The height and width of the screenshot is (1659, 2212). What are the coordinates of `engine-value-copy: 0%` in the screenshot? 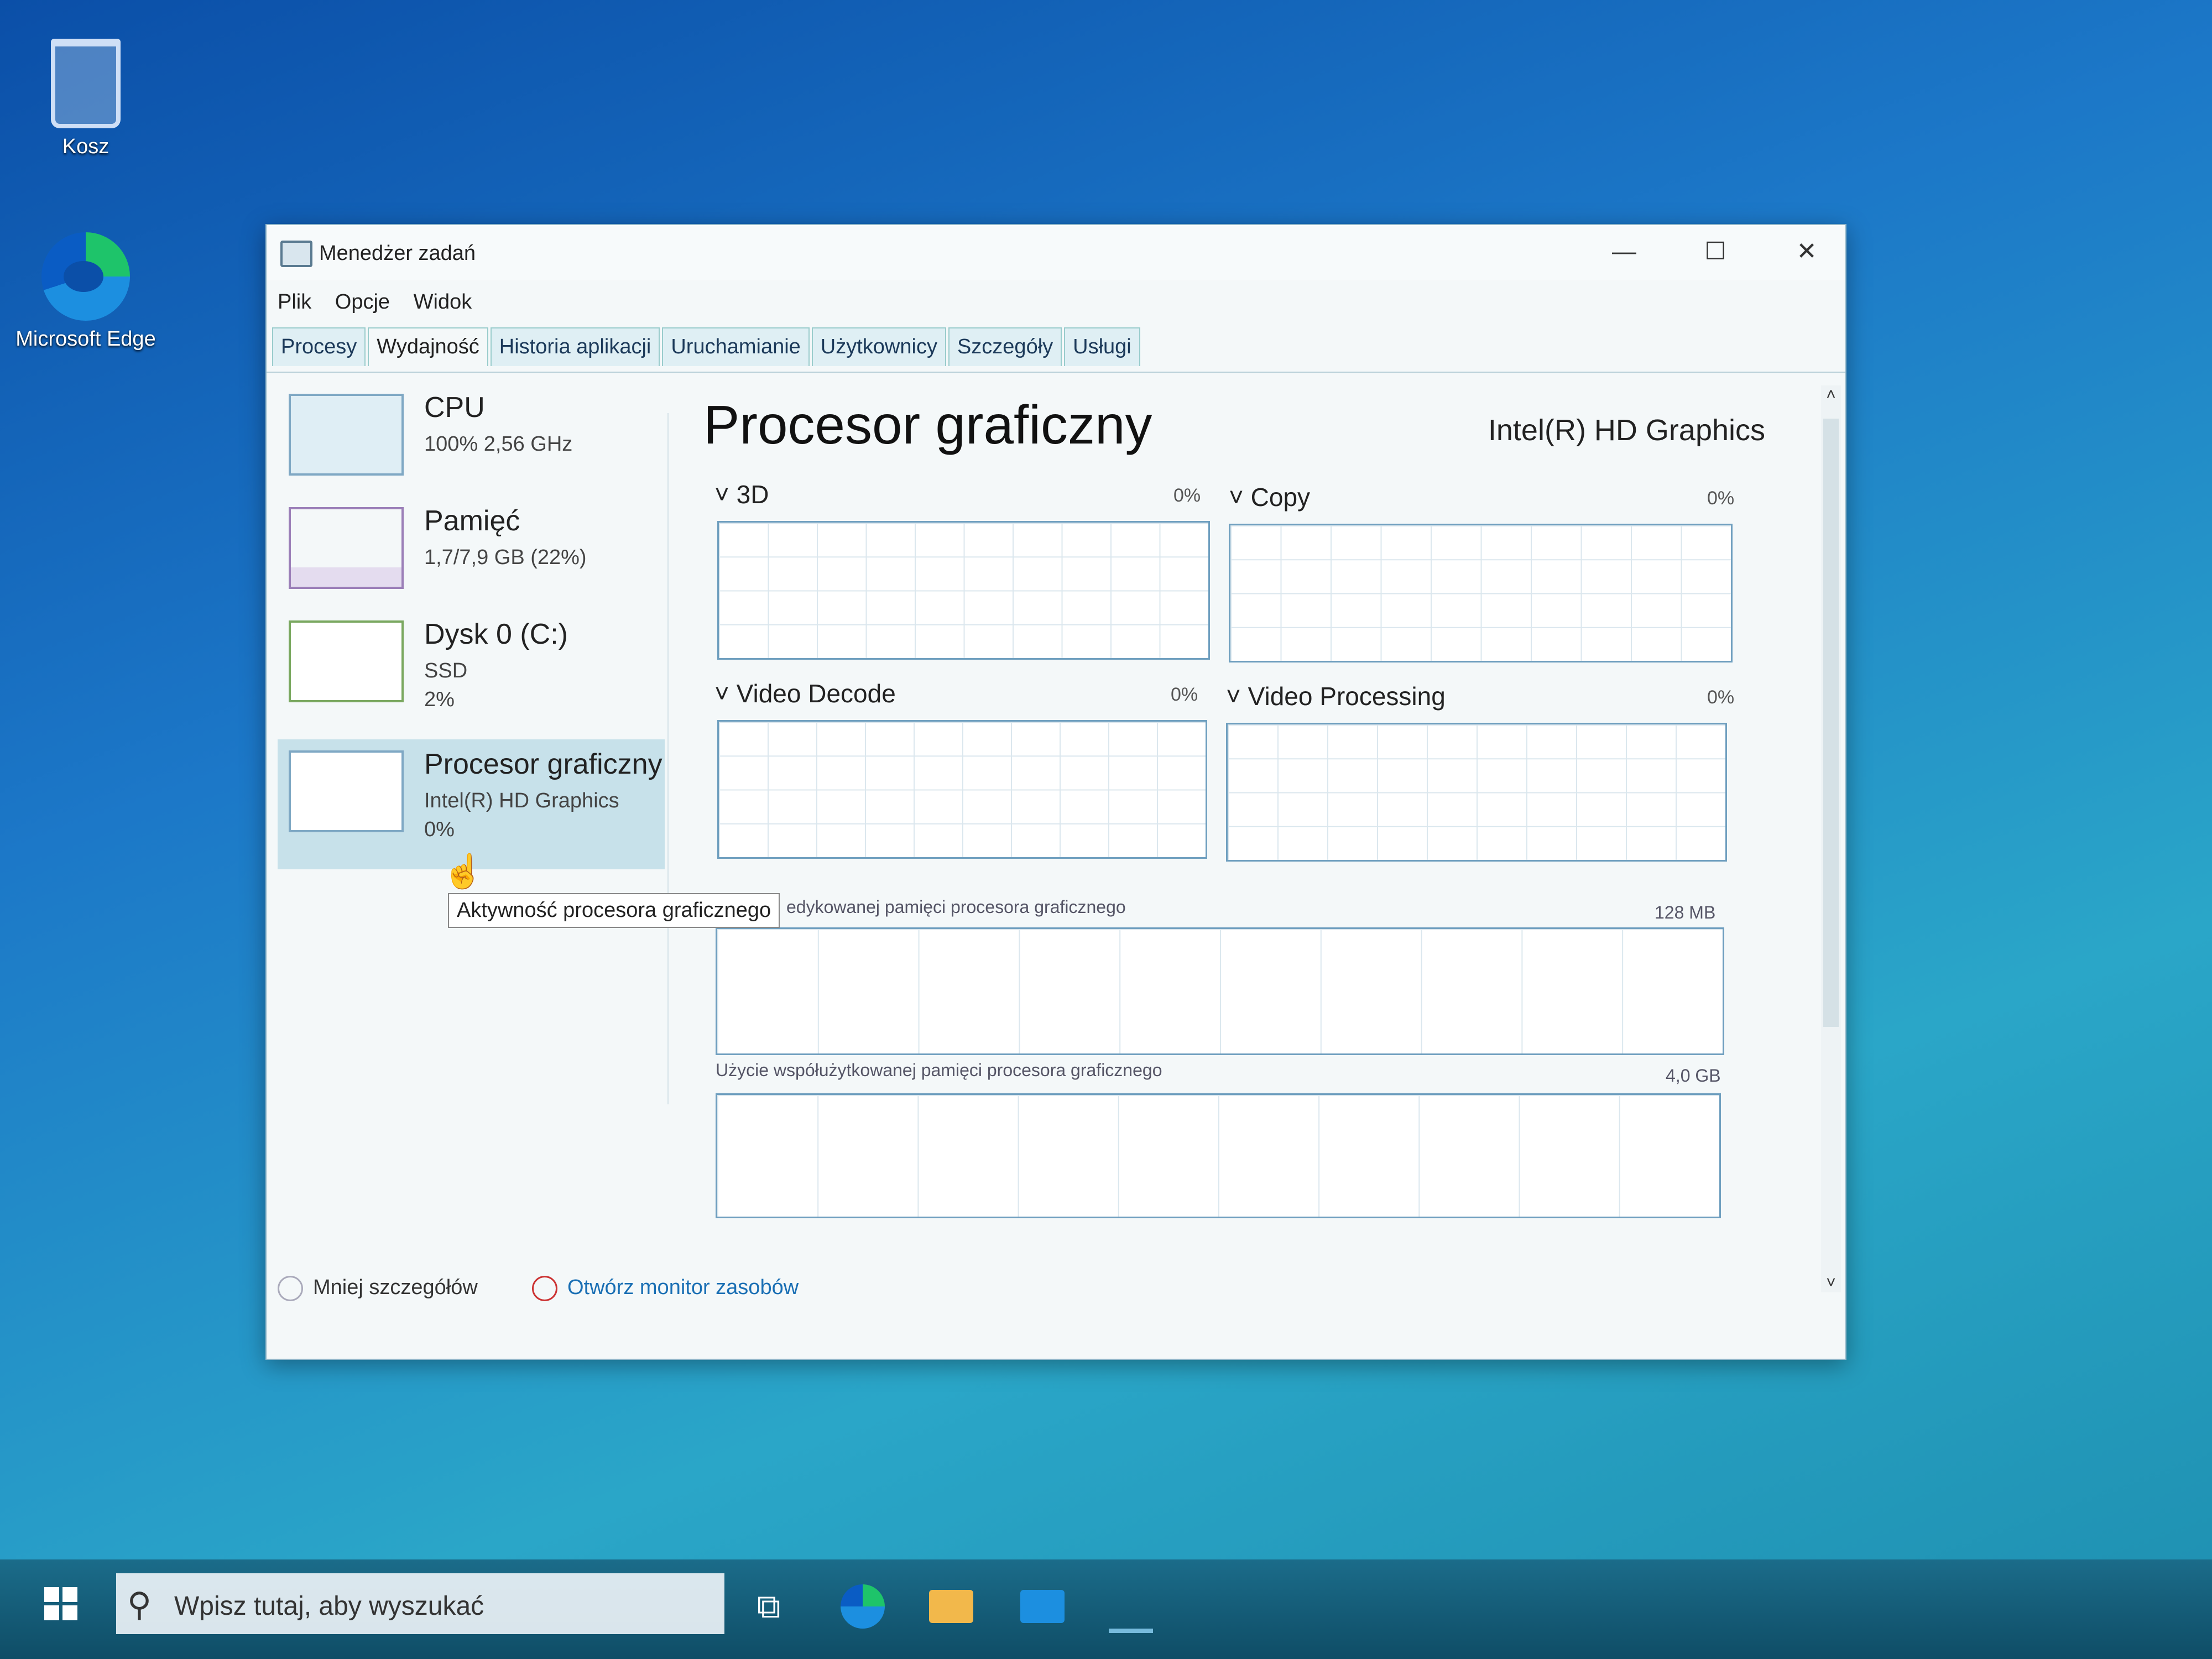 It's located at (1721, 499).